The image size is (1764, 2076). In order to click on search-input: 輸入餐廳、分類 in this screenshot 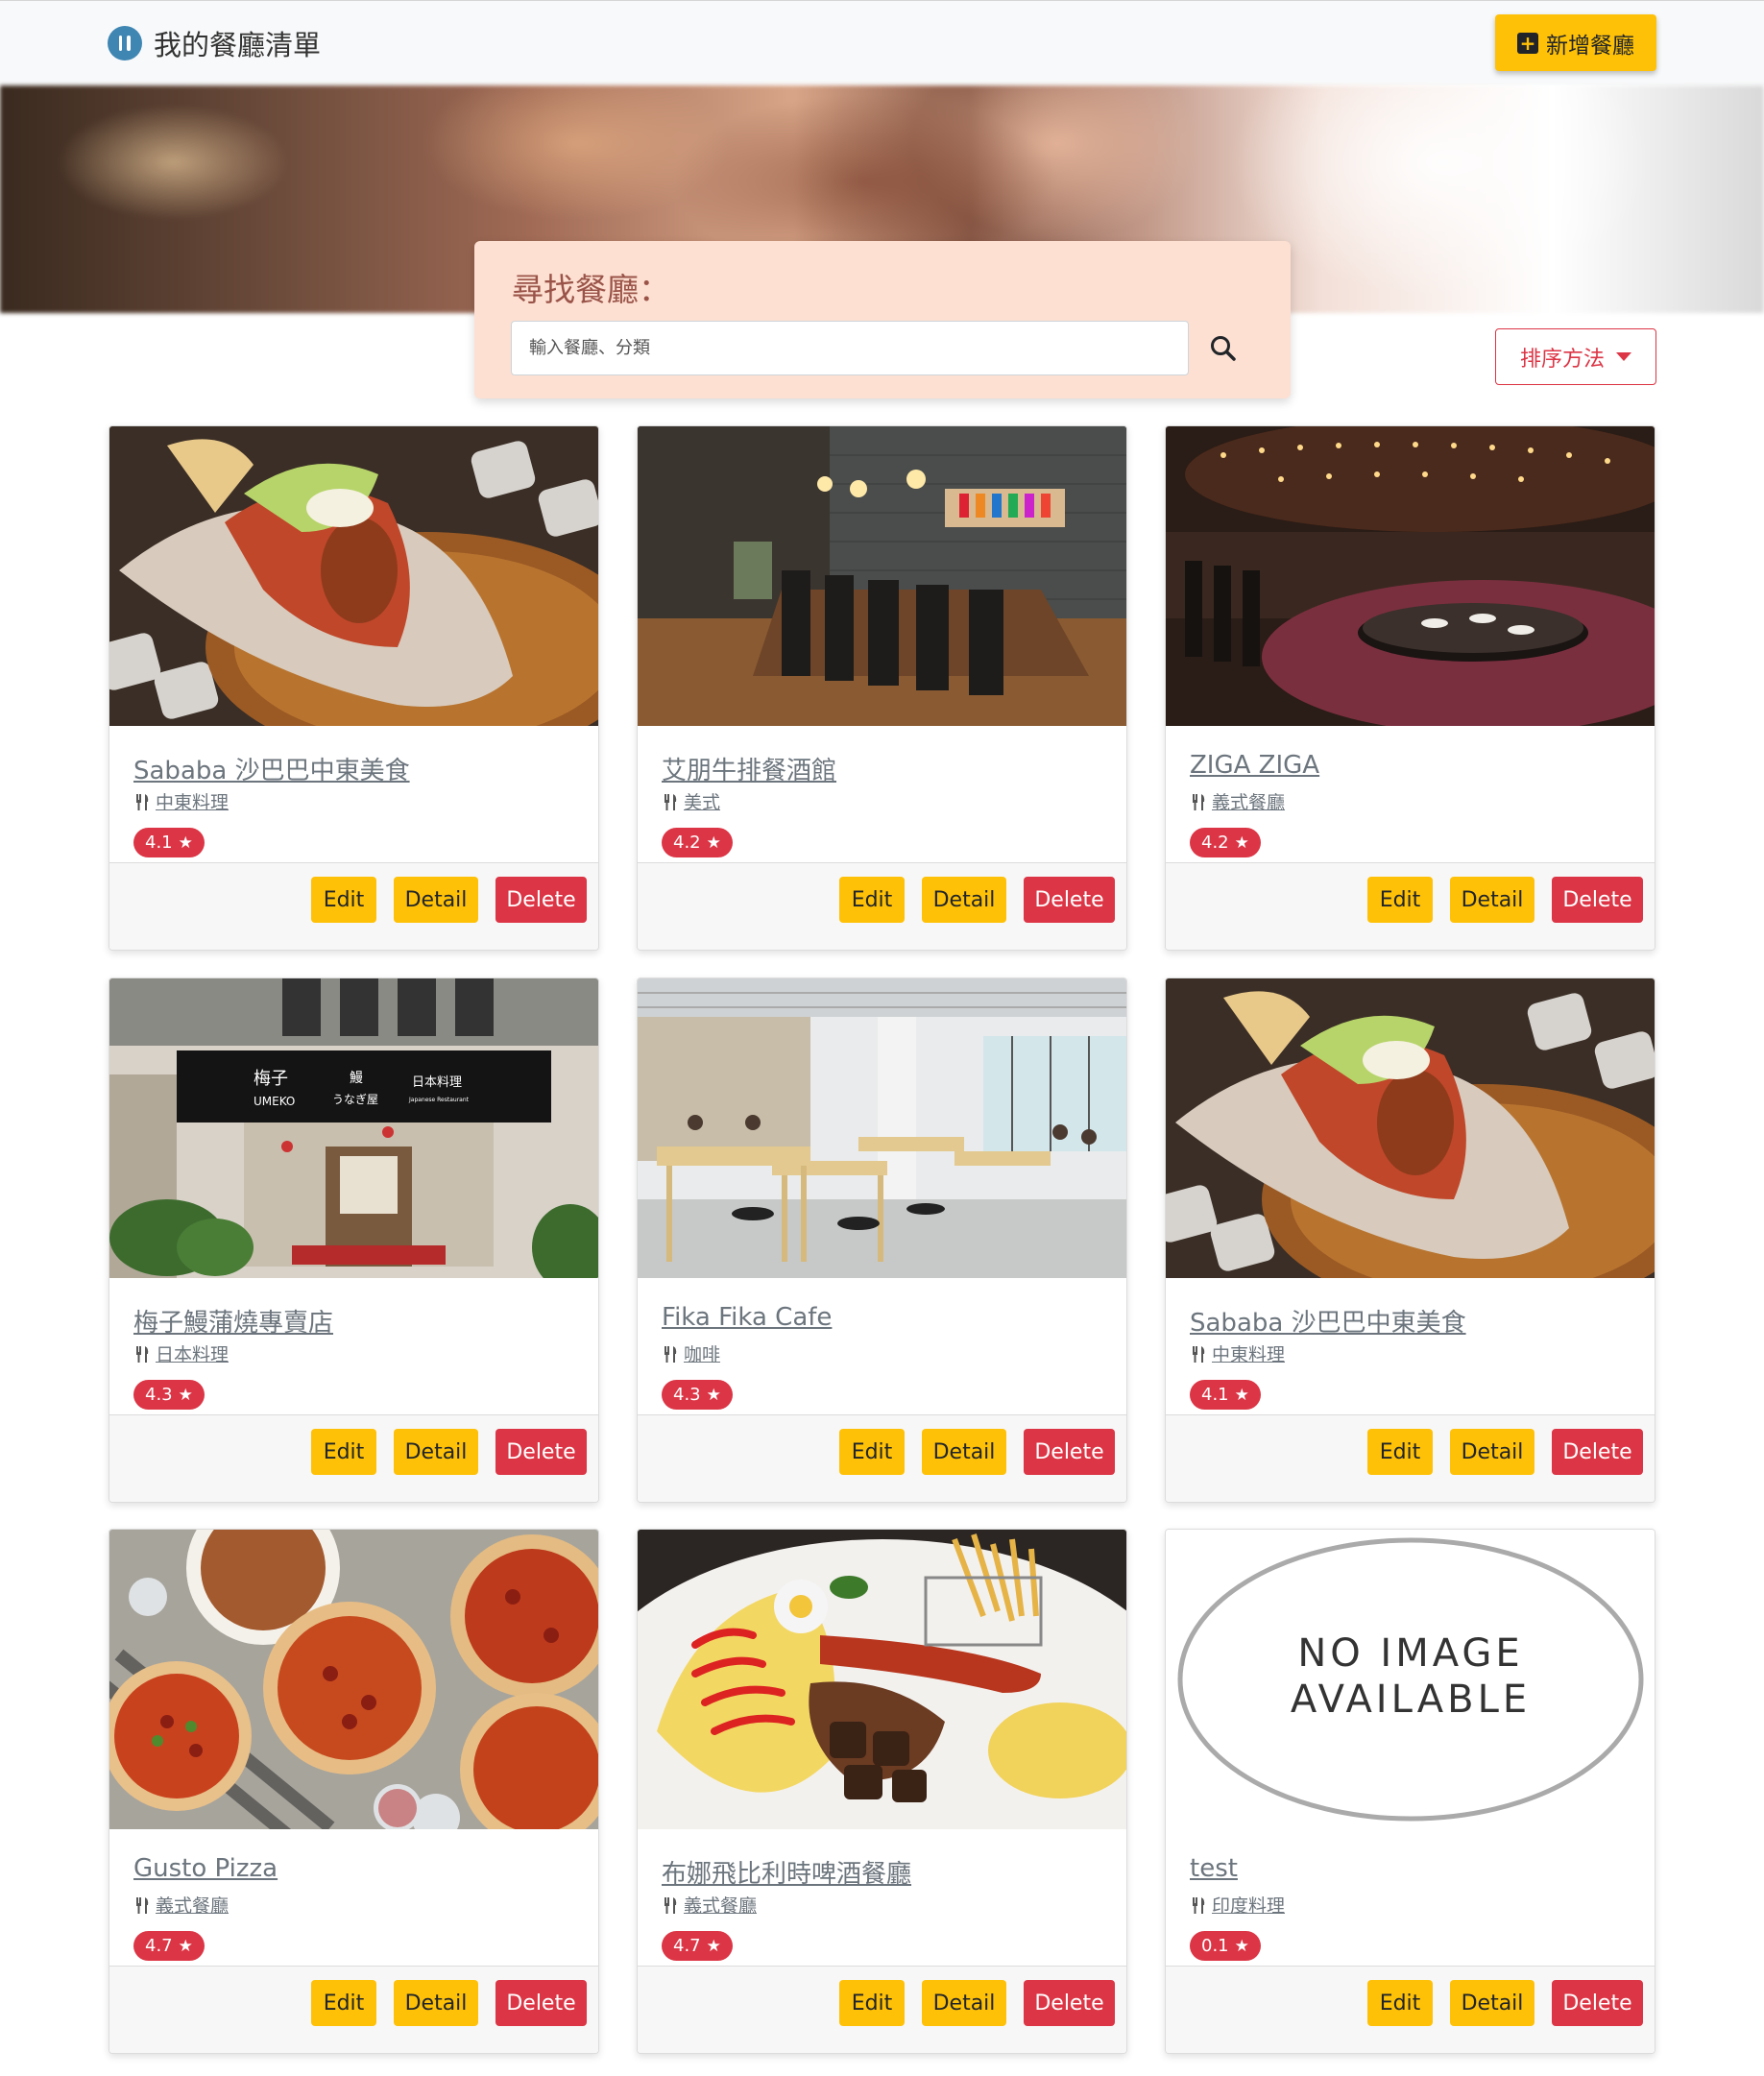, I will do `click(850, 348)`.